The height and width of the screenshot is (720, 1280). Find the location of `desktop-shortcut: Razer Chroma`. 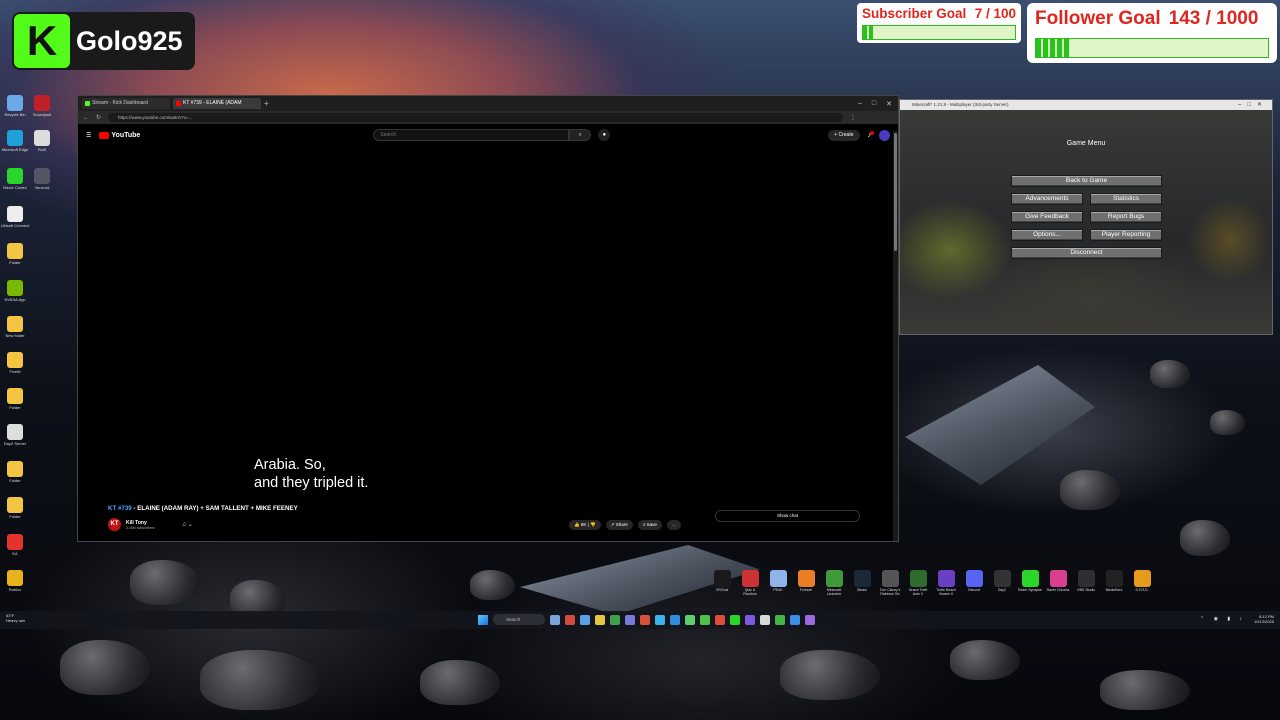

desktop-shortcut: Razer Chroma is located at coordinates (1058, 583).